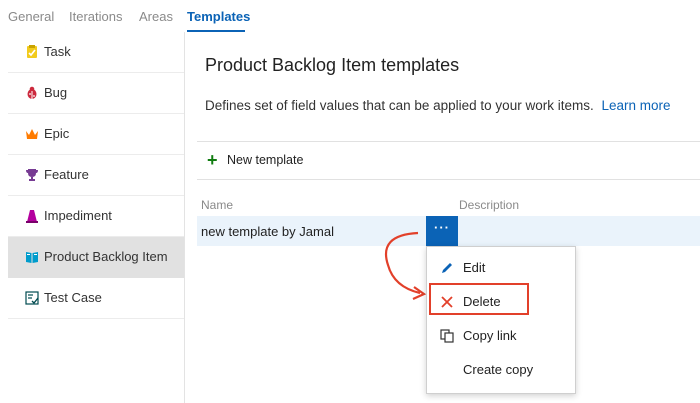 This screenshot has width=700, height=403. I want to click on pencil-icon, so click(447, 268).